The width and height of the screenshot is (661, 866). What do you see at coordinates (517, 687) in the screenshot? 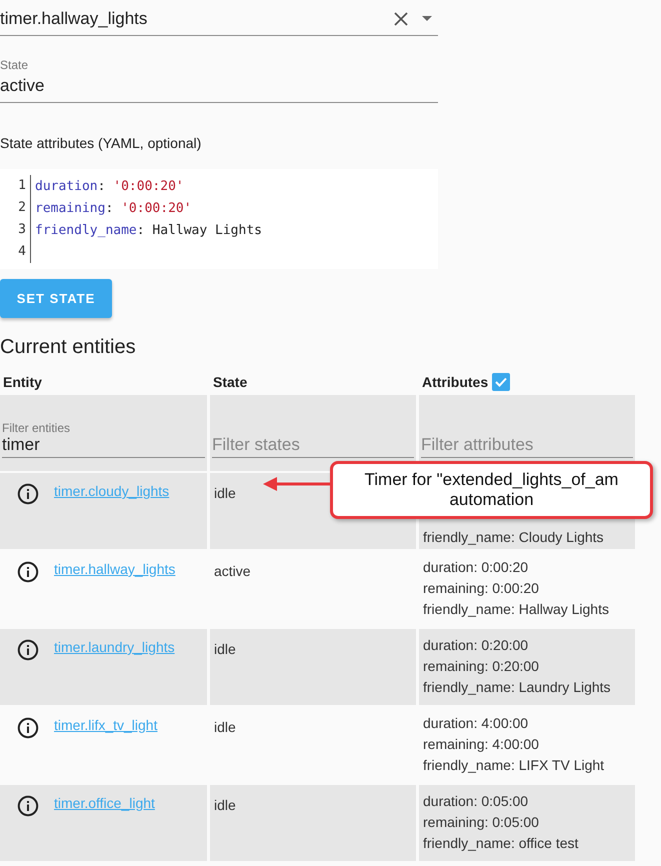
I see `attribute-line: friendly_name: Laundry Lights` at bounding box center [517, 687].